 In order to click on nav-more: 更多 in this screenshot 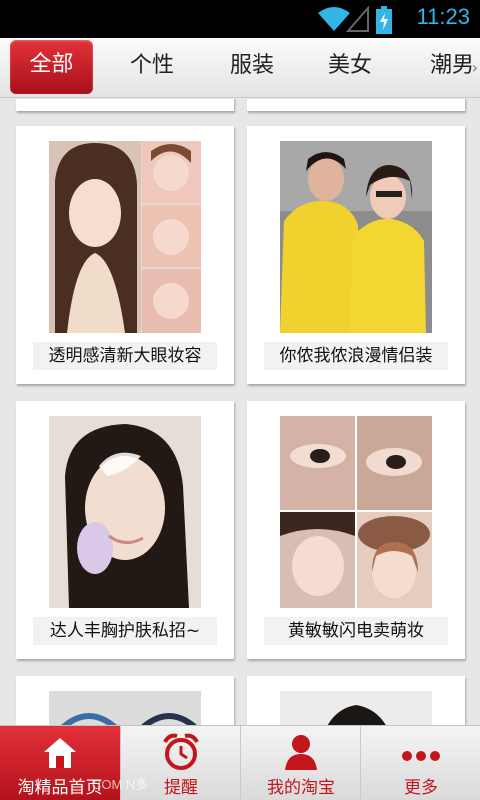, I will do `click(420, 763)`.